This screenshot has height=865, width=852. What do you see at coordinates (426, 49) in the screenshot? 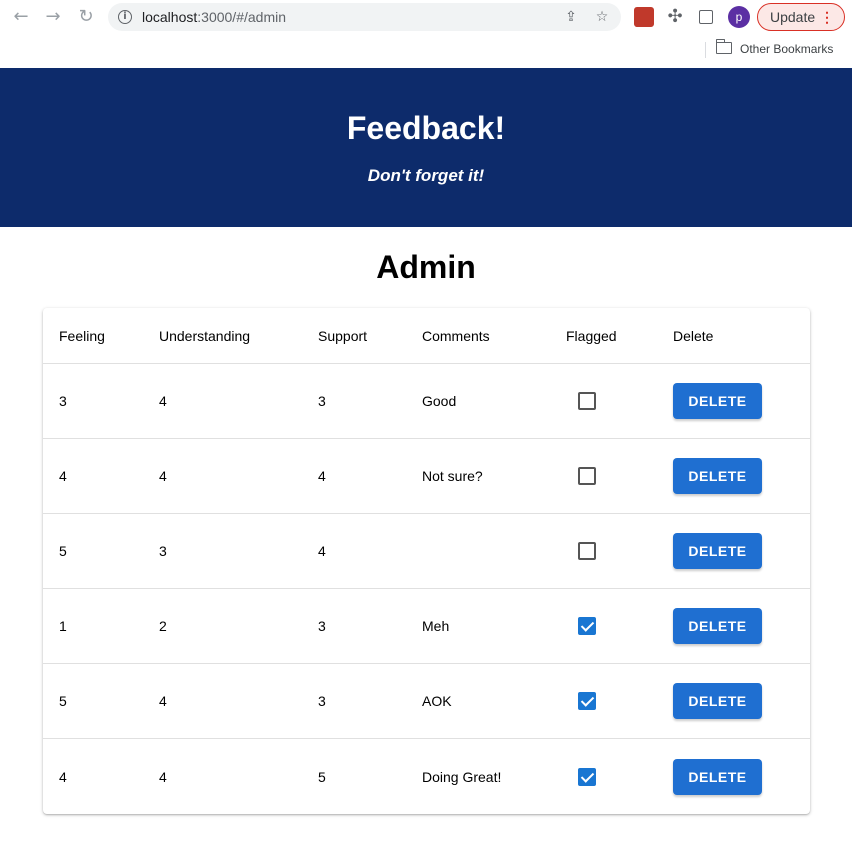
I see `bookmarks-bar: Other Bookmarks` at bounding box center [426, 49].